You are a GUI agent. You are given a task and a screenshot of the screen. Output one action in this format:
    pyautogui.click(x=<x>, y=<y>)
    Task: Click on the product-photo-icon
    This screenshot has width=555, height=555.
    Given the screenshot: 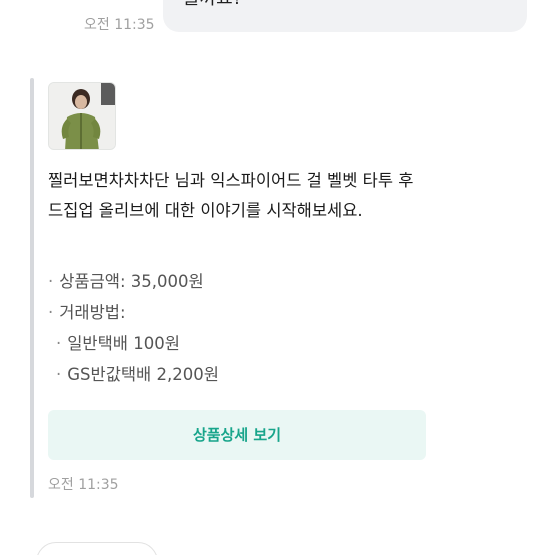 What is the action you would take?
    pyautogui.click(x=82, y=116)
    